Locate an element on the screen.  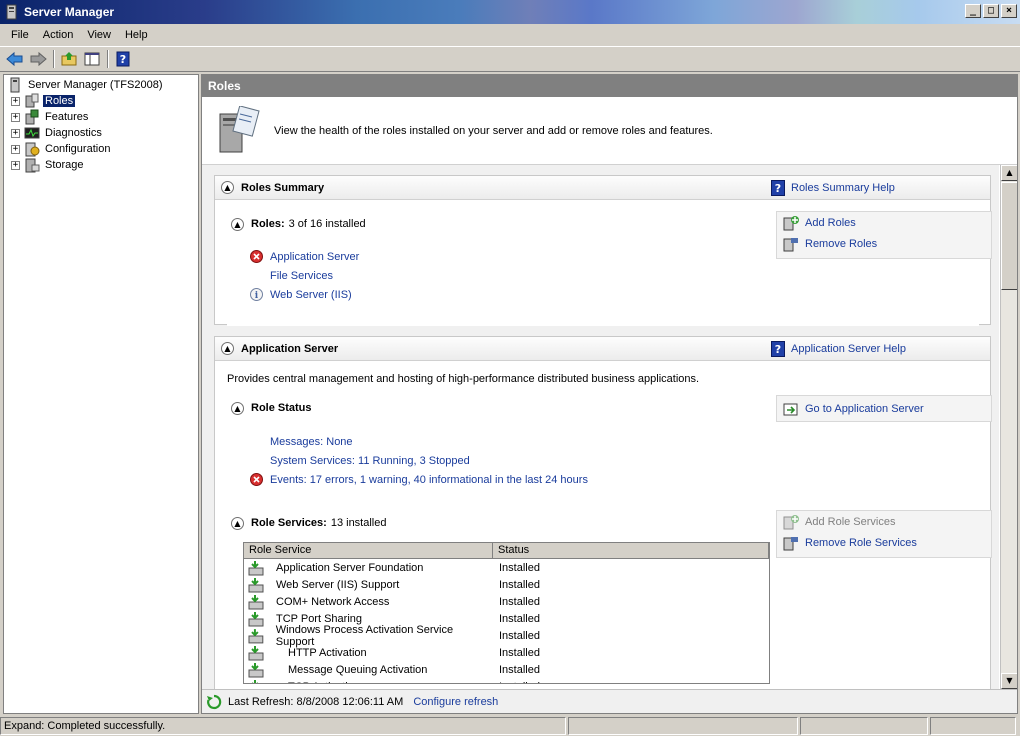
section-title: Roles Summary is located at coordinates (283, 187).